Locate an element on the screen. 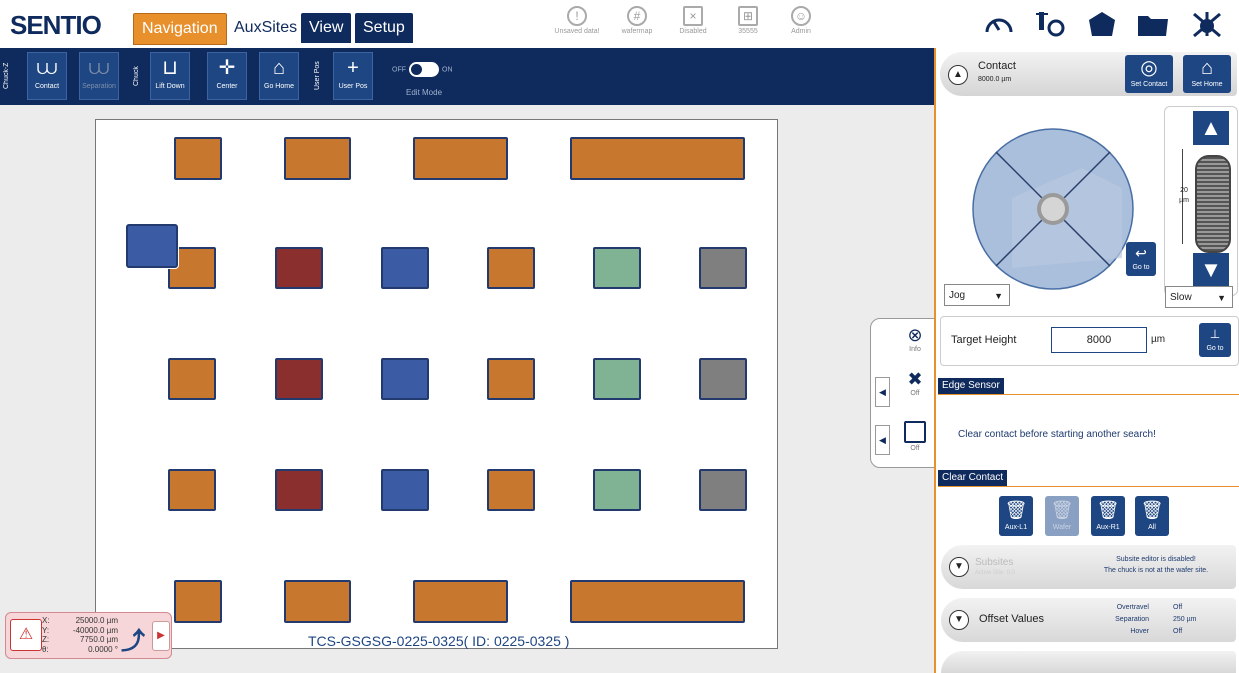 The image size is (1239, 673). speed-select: Slow ▼ is located at coordinates (1199, 297).